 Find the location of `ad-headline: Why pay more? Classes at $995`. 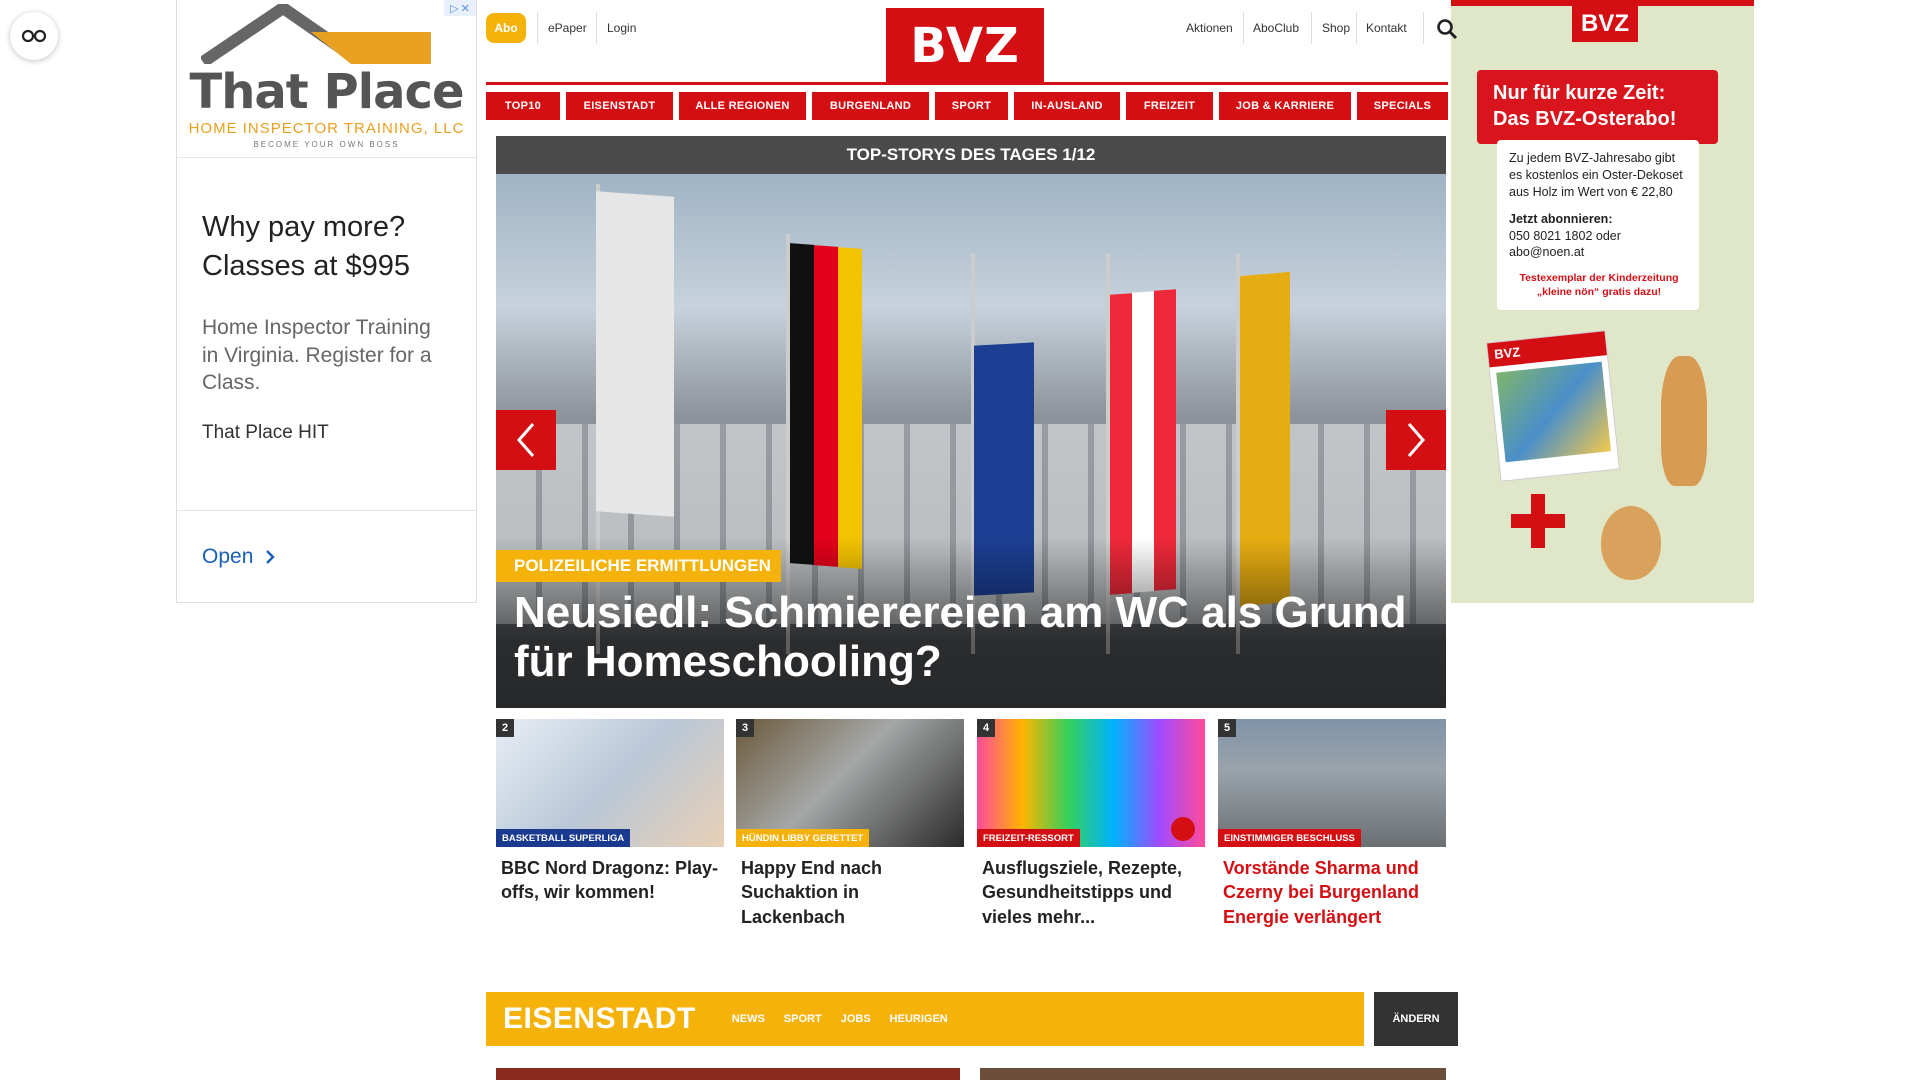

ad-headline: Why pay more? Classes at $995 is located at coordinates (326, 222).